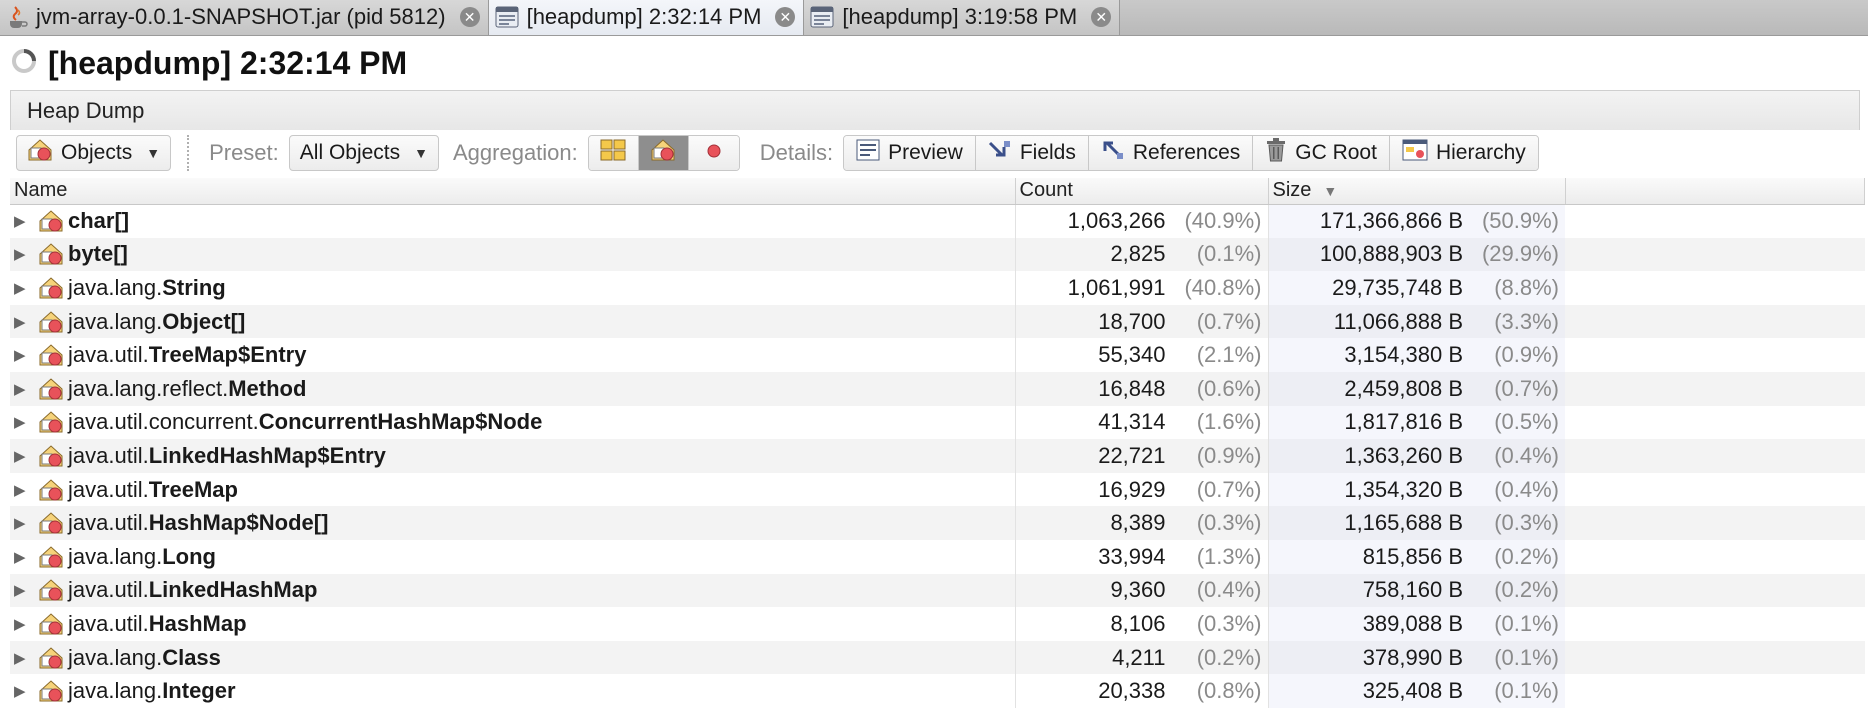  I want to click on class-simple-name: LinkedHashMap$Entry, so click(267, 455).